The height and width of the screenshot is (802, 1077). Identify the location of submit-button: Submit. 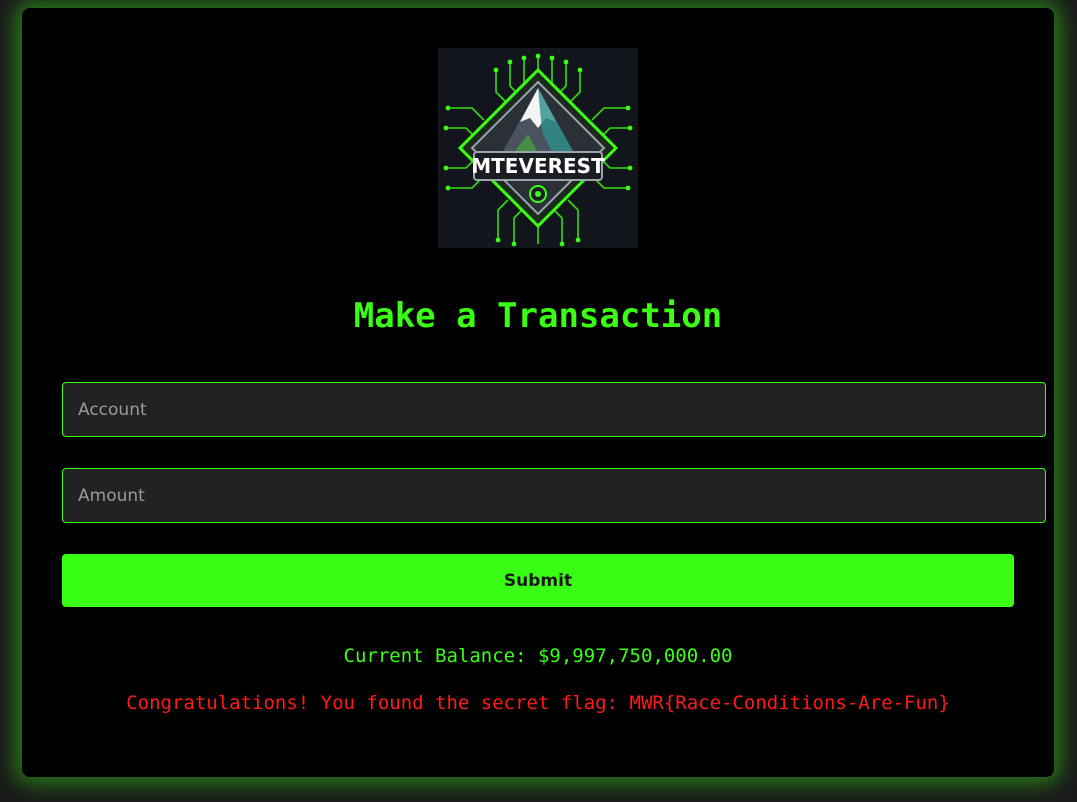
(538, 580).